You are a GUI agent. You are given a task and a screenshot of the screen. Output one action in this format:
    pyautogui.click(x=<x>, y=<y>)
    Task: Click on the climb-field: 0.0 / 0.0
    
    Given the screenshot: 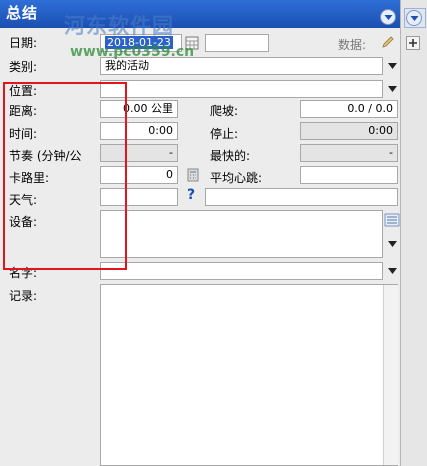 What is the action you would take?
    pyautogui.click(x=349, y=109)
    